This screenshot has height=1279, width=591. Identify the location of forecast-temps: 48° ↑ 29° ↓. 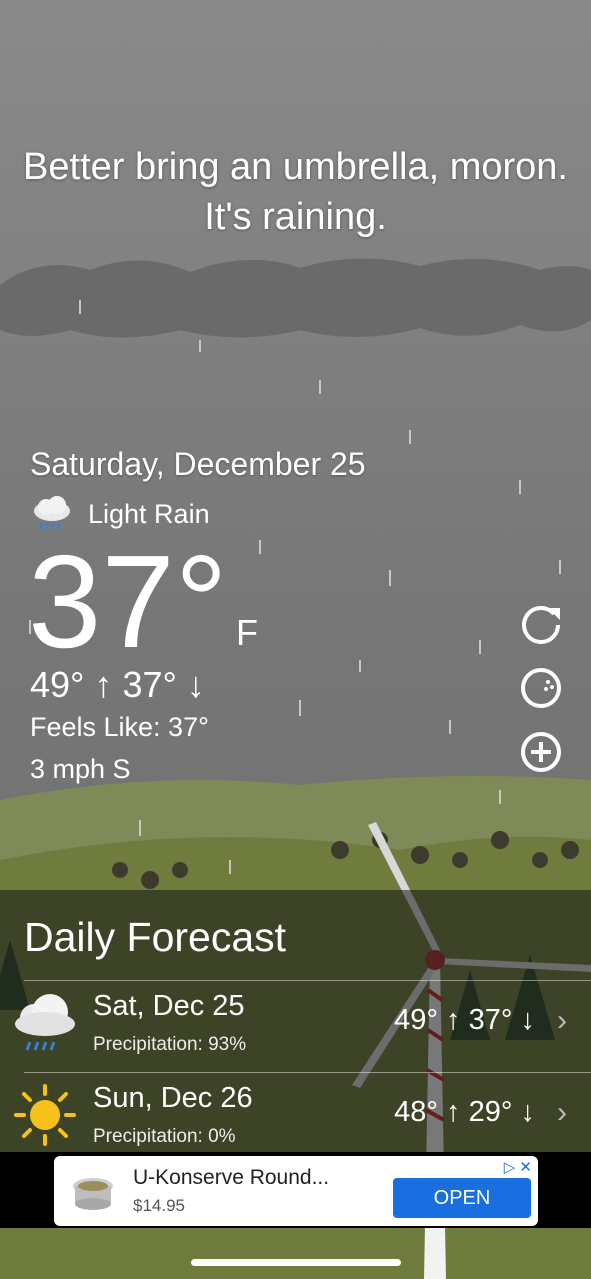
(464, 1112).